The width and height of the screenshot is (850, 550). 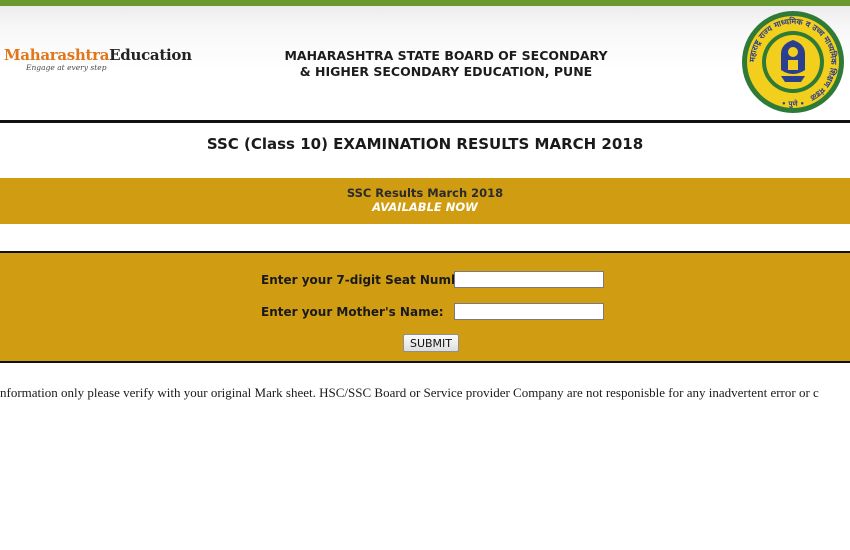 I want to click on results-banner: SSC Results March 2018 AVAILABLE NOW, so click(x=425, y=201).